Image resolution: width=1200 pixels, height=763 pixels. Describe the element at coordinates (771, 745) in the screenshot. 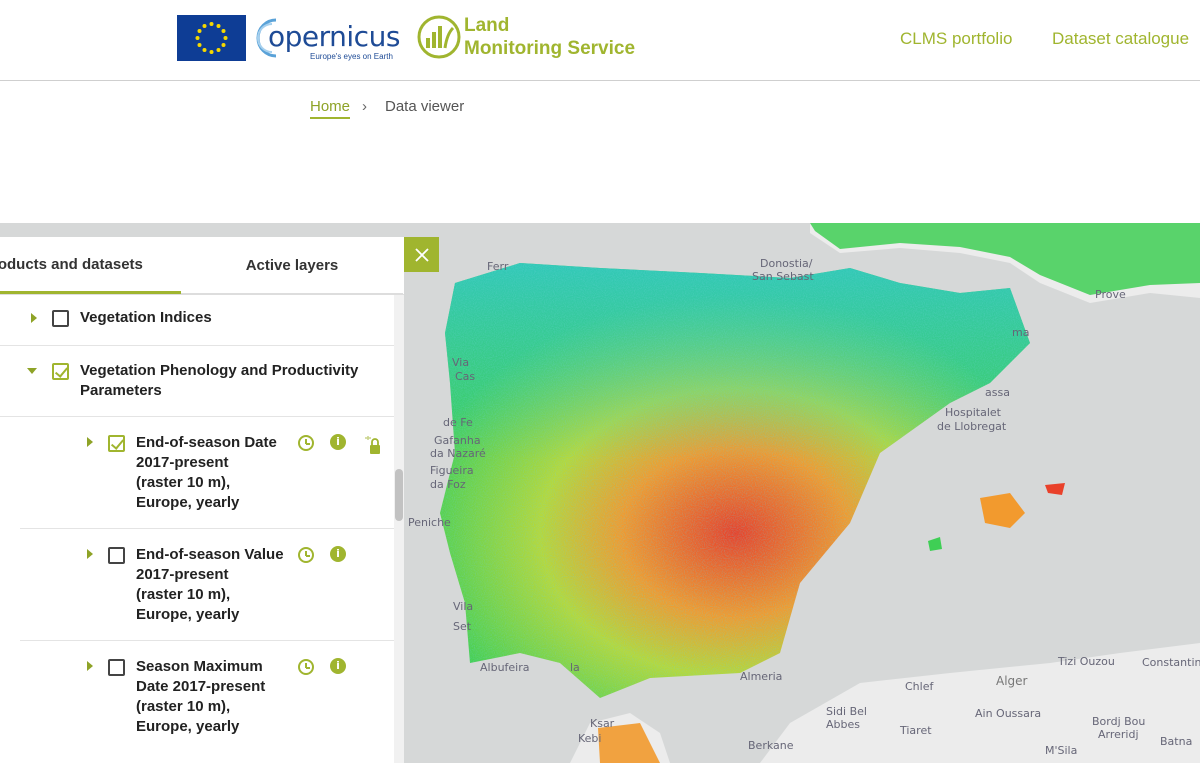

I see `map-label: Berkane` at that location.